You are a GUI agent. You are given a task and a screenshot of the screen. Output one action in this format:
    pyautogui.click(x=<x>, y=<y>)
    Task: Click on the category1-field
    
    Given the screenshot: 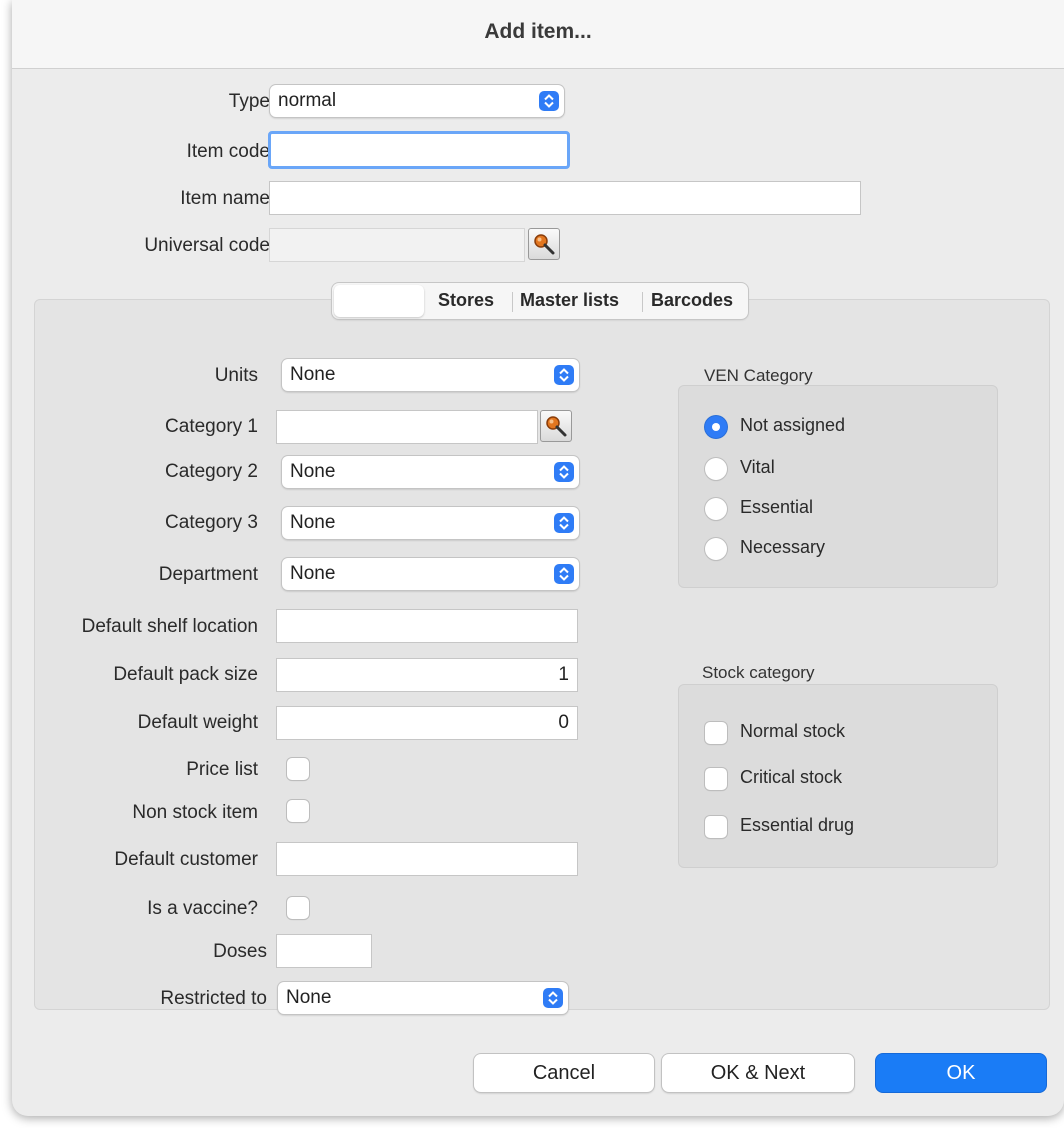 What is the action you would take?
    pyautogui.click(x=407, y=427)
    